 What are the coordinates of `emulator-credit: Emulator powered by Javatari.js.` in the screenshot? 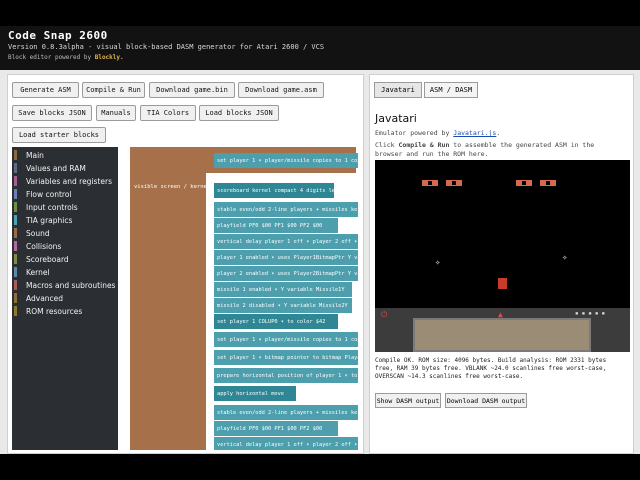 It's located at (437, 133).